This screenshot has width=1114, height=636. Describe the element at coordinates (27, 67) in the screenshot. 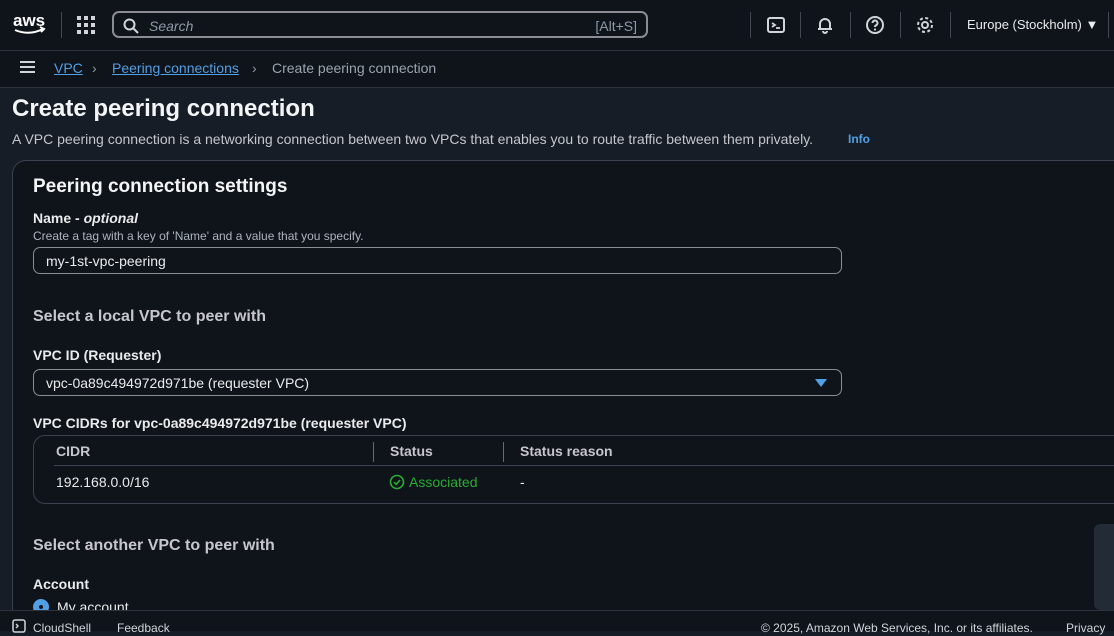

I see `menu-icon` at that location.